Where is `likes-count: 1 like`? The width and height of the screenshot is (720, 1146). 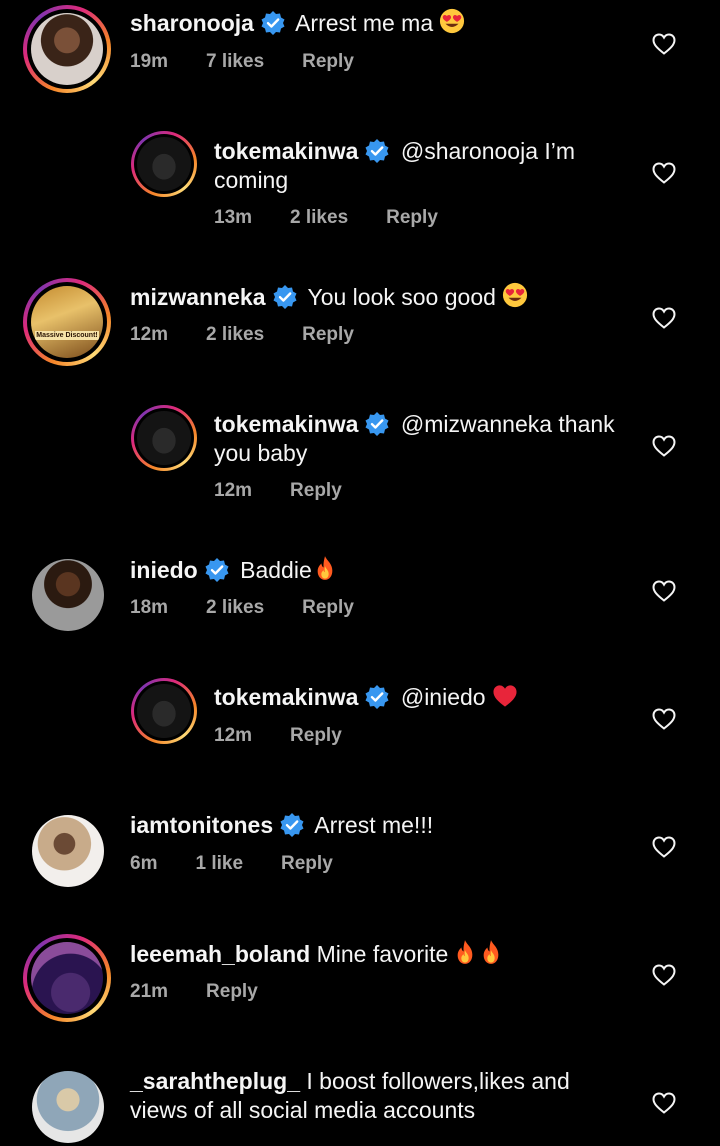 likes-count: 1 like is located at coordinates (219, 863).